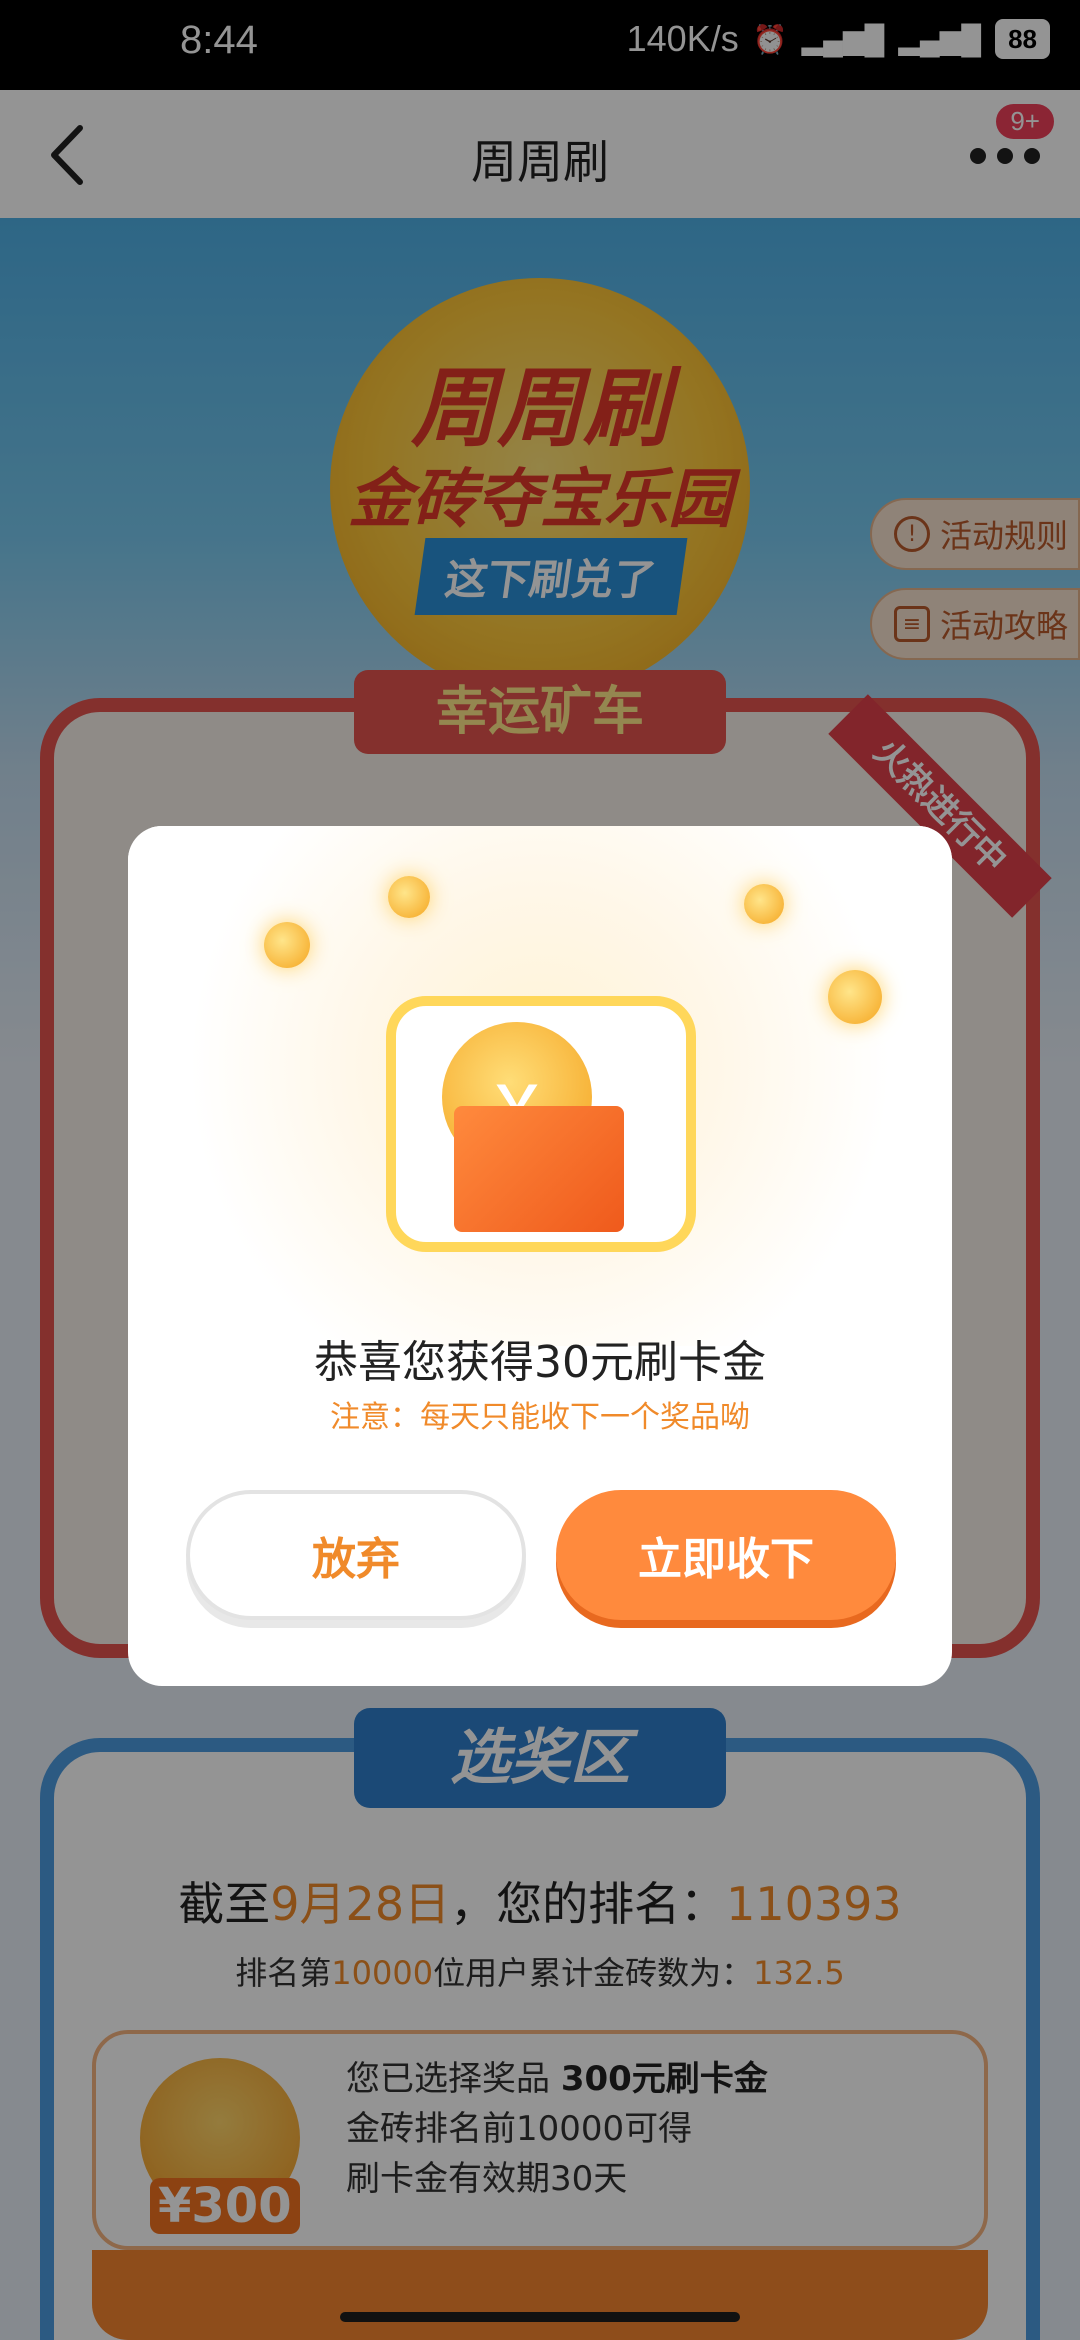  I want to click on abandon-button: 放弃, so click(356, 1555).